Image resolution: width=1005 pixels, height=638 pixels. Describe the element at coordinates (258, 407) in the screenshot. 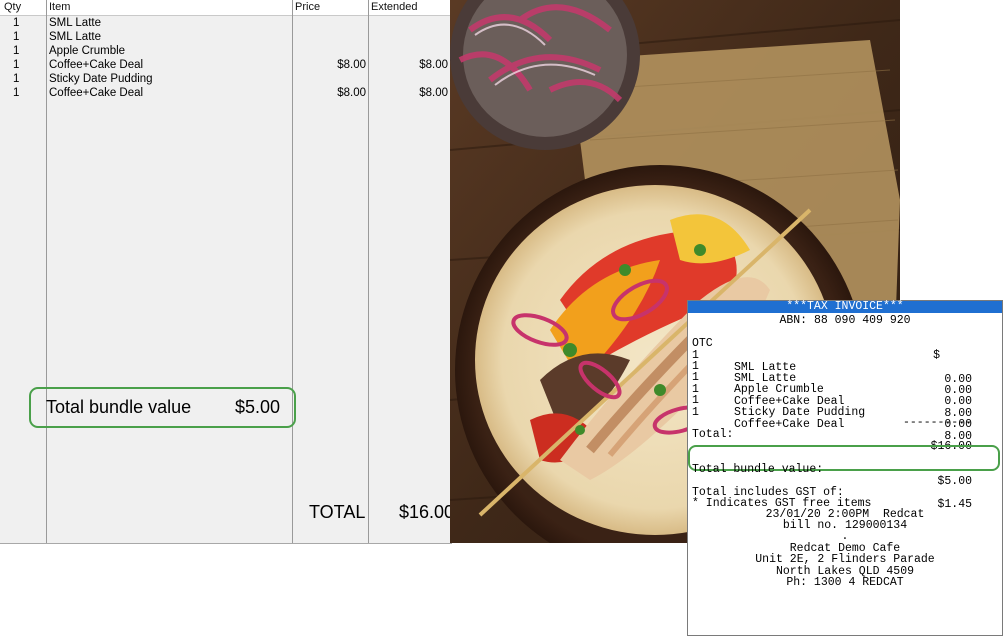

I see `bundle-value-amount: $5.00` at that location.